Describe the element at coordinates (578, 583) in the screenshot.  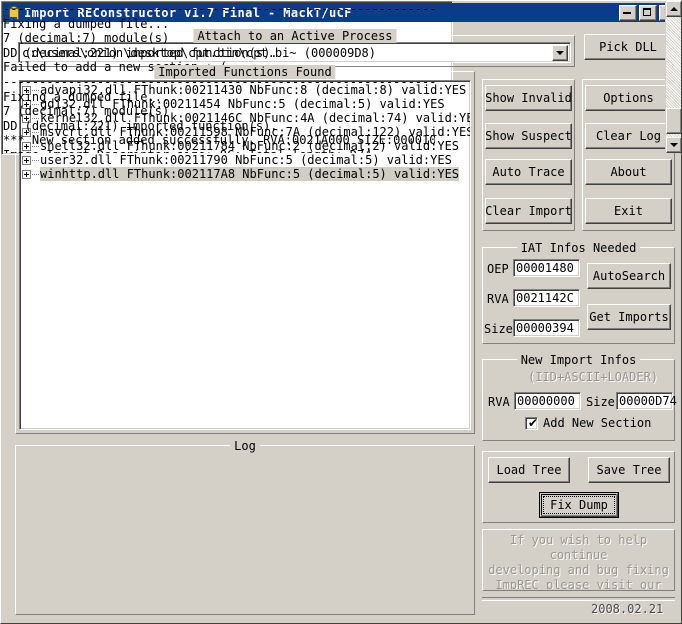
I see `promo-line-3: ImpREC please visit our forum` at that location.